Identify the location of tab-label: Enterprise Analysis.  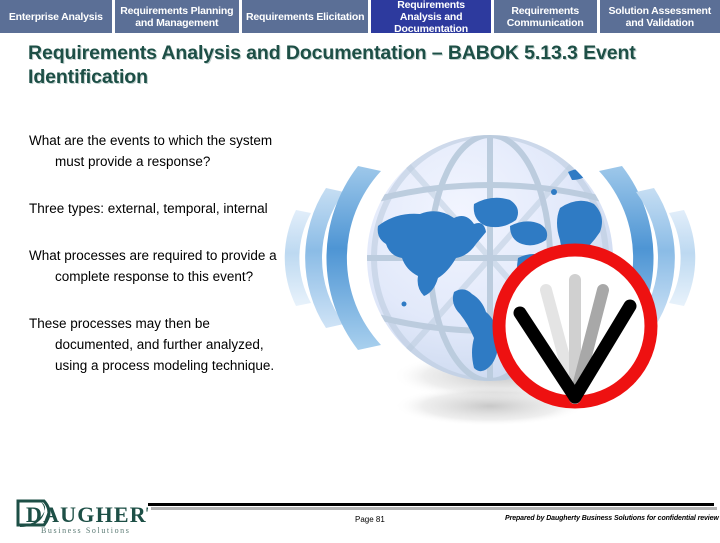
(55, 16).